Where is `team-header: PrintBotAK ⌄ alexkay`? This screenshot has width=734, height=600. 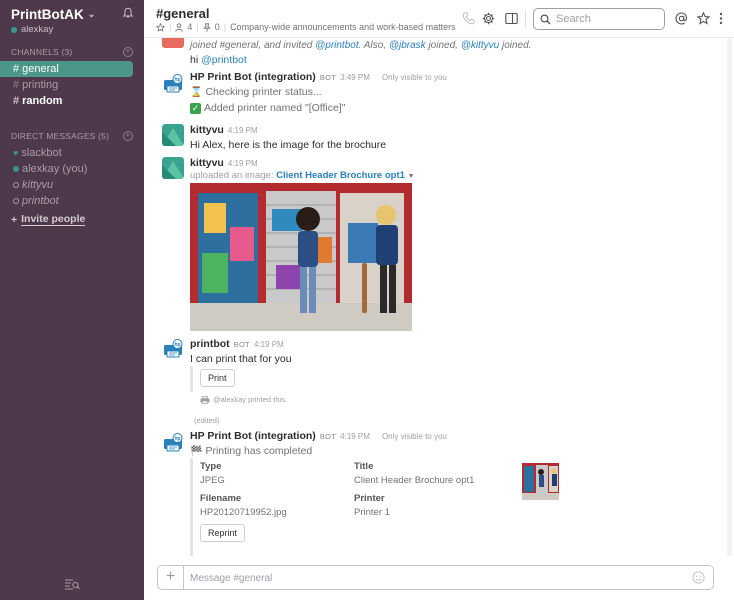 team-header: PrintBotAK ⌄ alexkay is located at coordinates (72, 18).